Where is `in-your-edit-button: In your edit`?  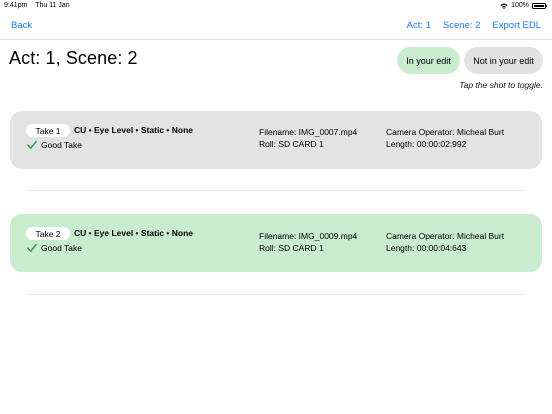 in-your-edit-button: In your edit is located at coordinates (428, 60).